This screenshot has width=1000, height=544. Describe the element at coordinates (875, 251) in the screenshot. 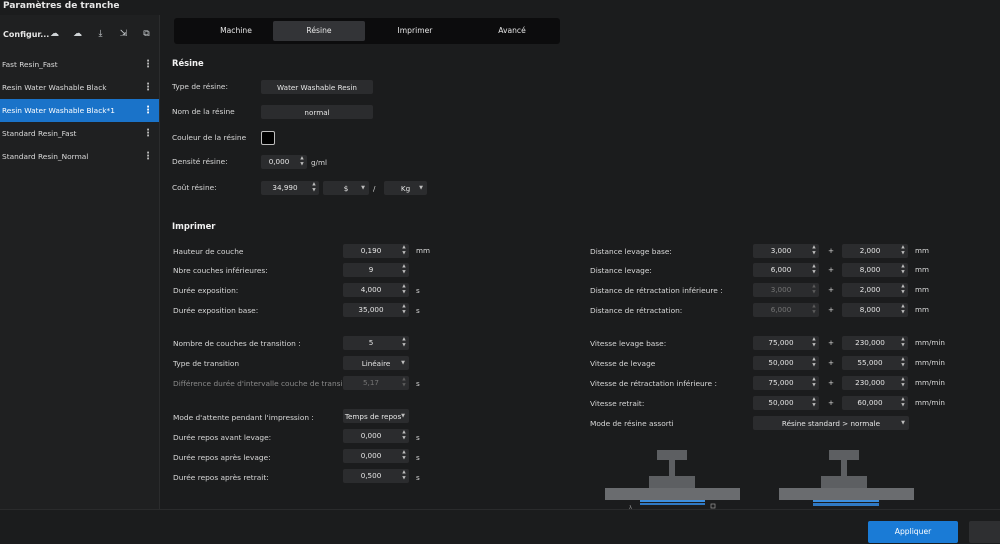

I see `bottom-lift-distance-b-input: 2,000 ▲ ▼` at that location.